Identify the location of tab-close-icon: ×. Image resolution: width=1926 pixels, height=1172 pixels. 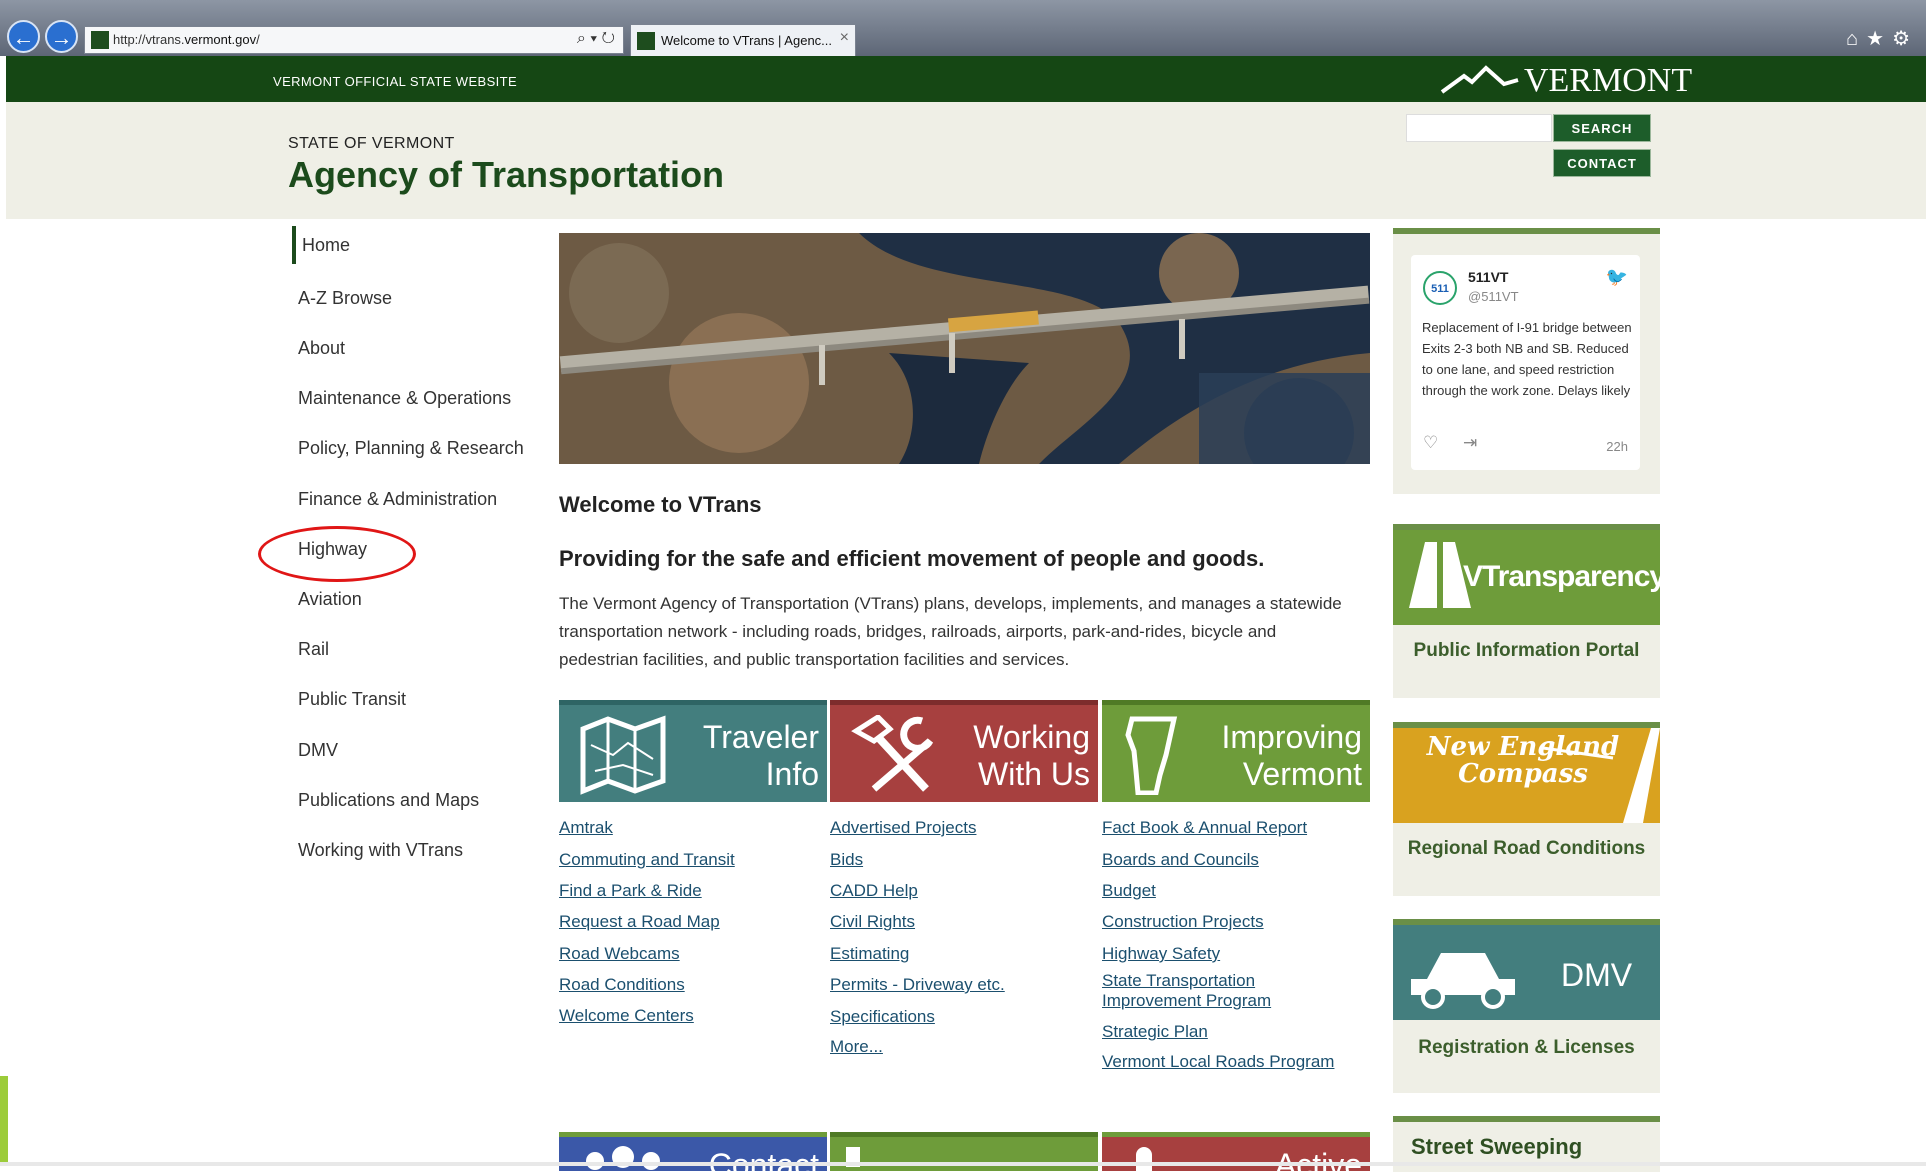
(844, 38).